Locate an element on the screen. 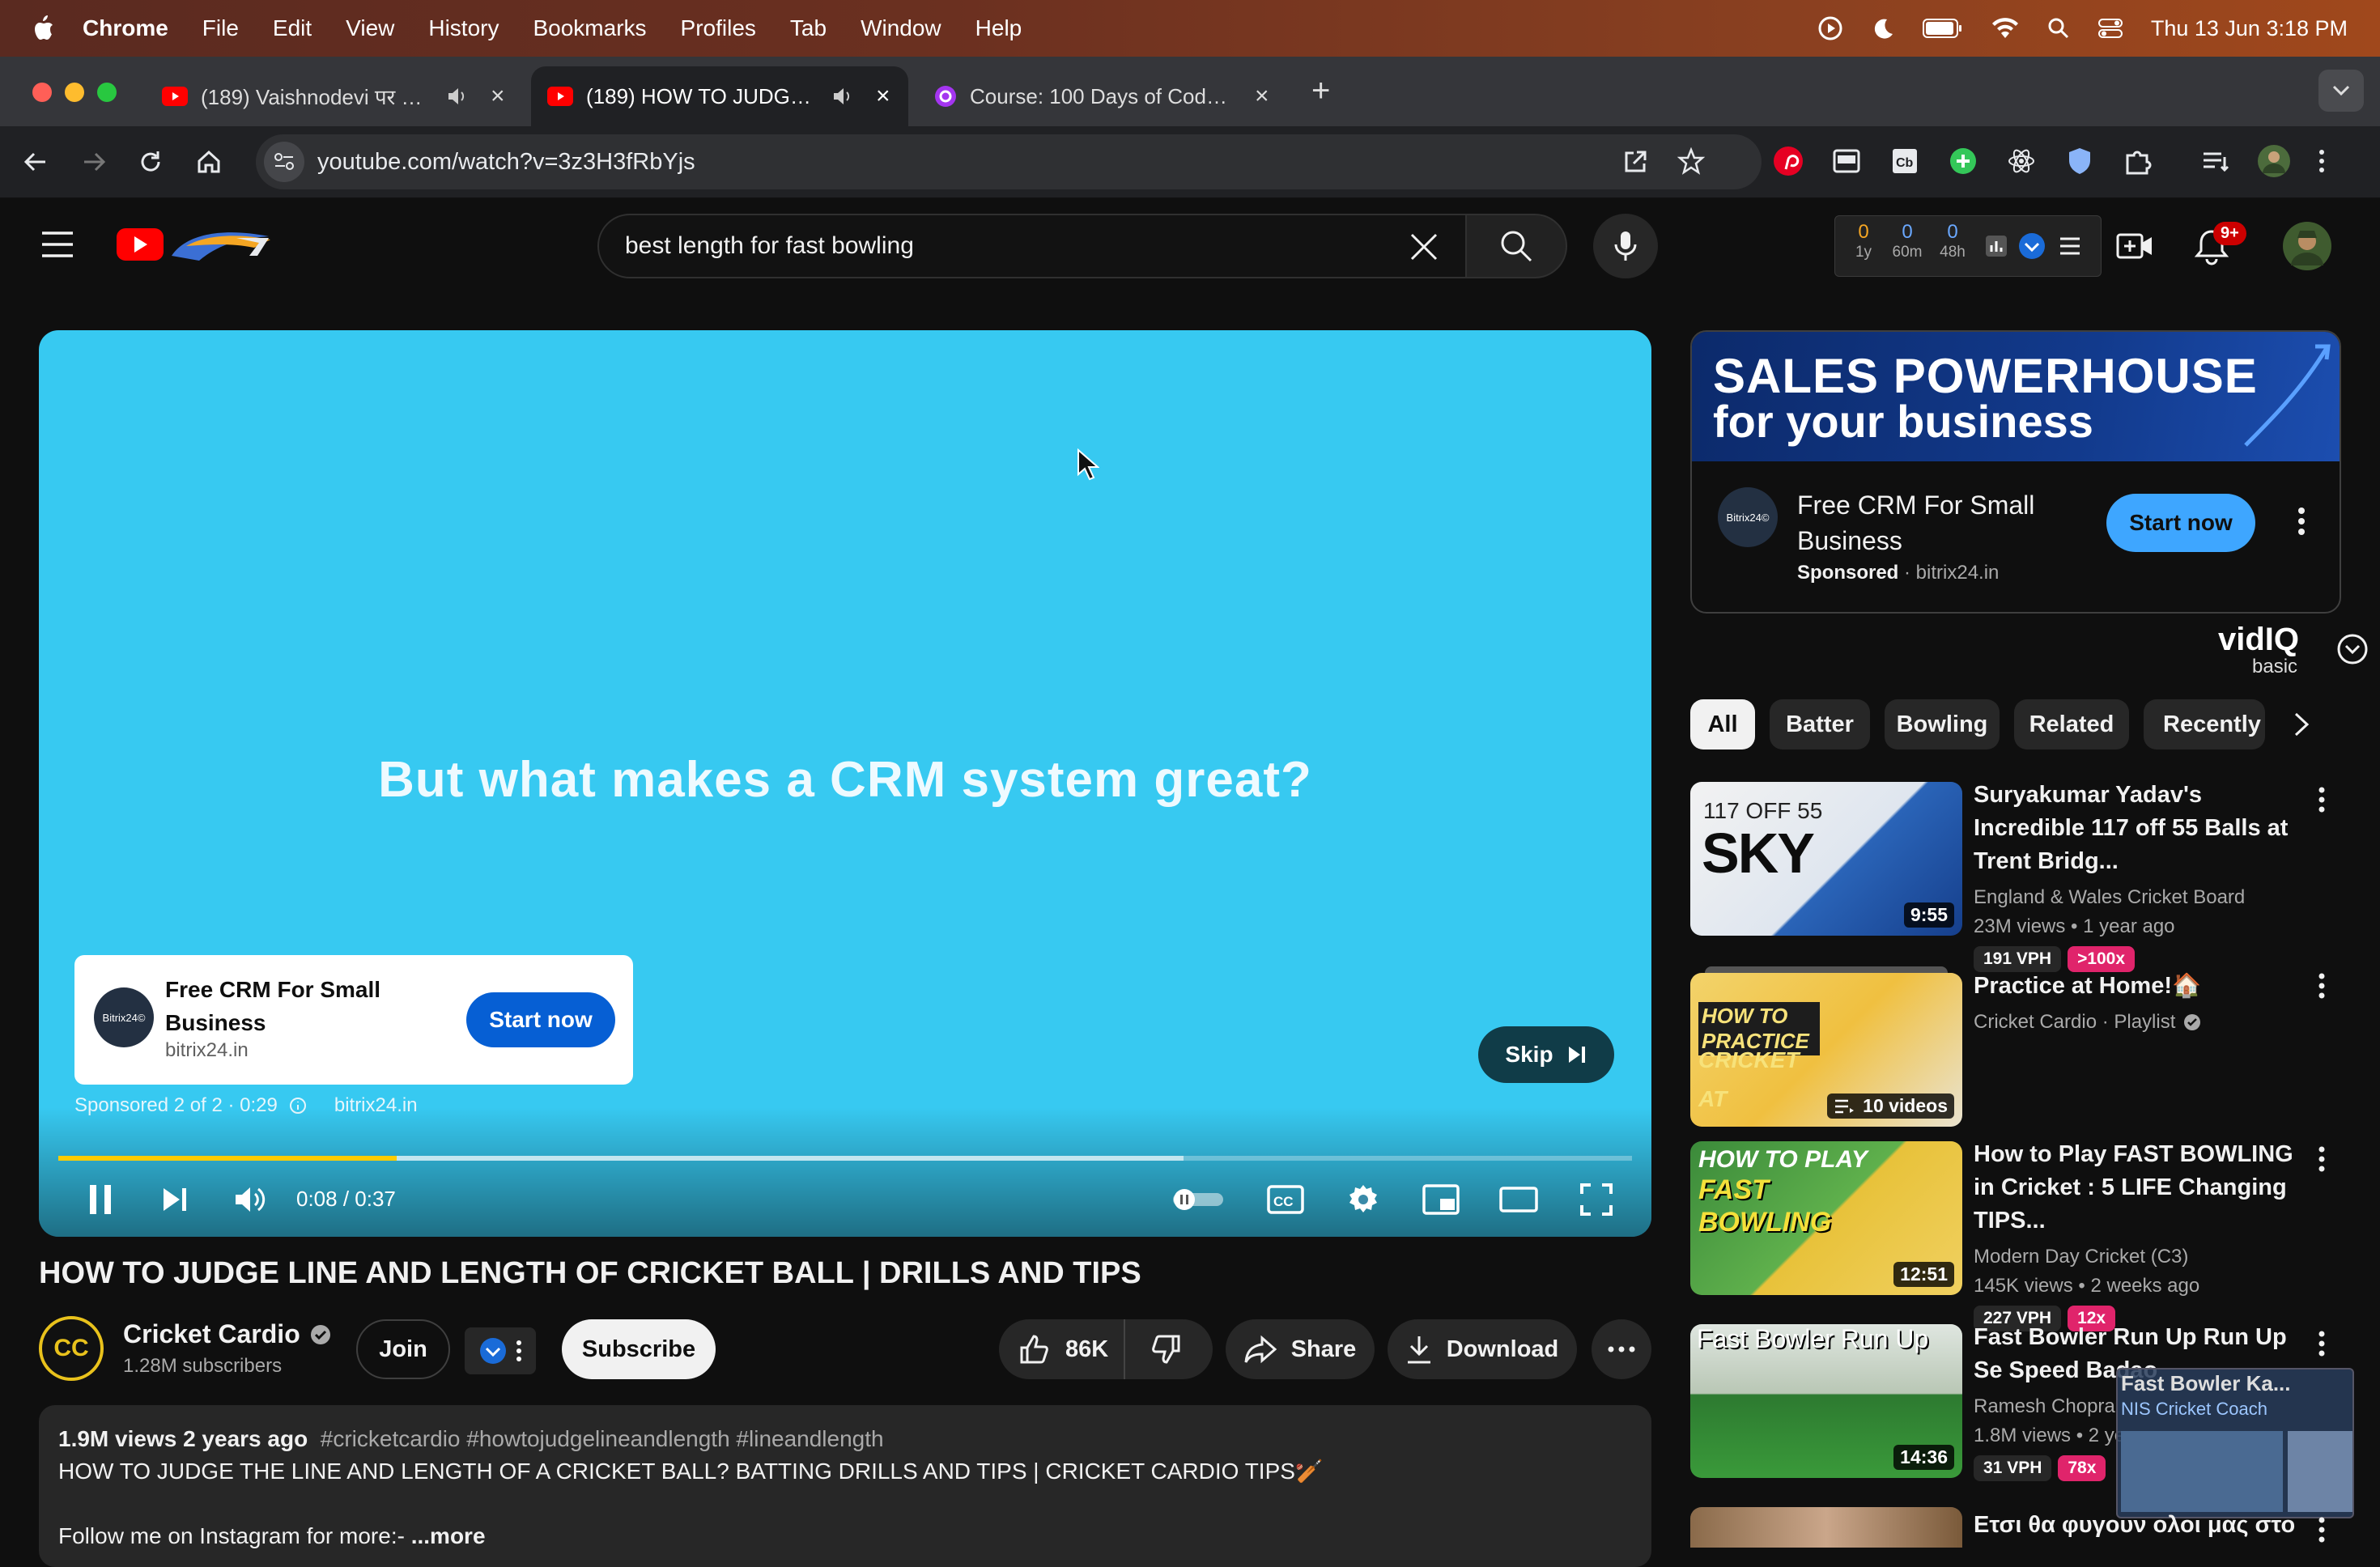  home-icon is located at coordinates (208, 161).